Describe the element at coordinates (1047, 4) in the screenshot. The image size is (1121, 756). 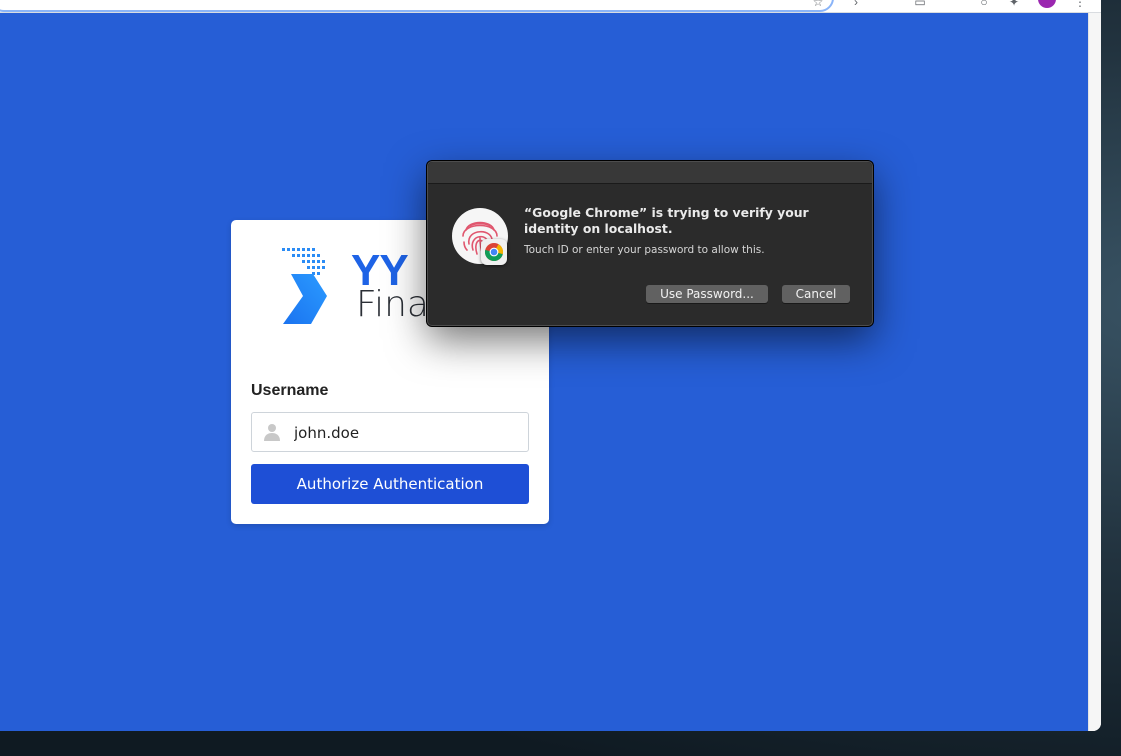
I see `profile-avatar` at that location.